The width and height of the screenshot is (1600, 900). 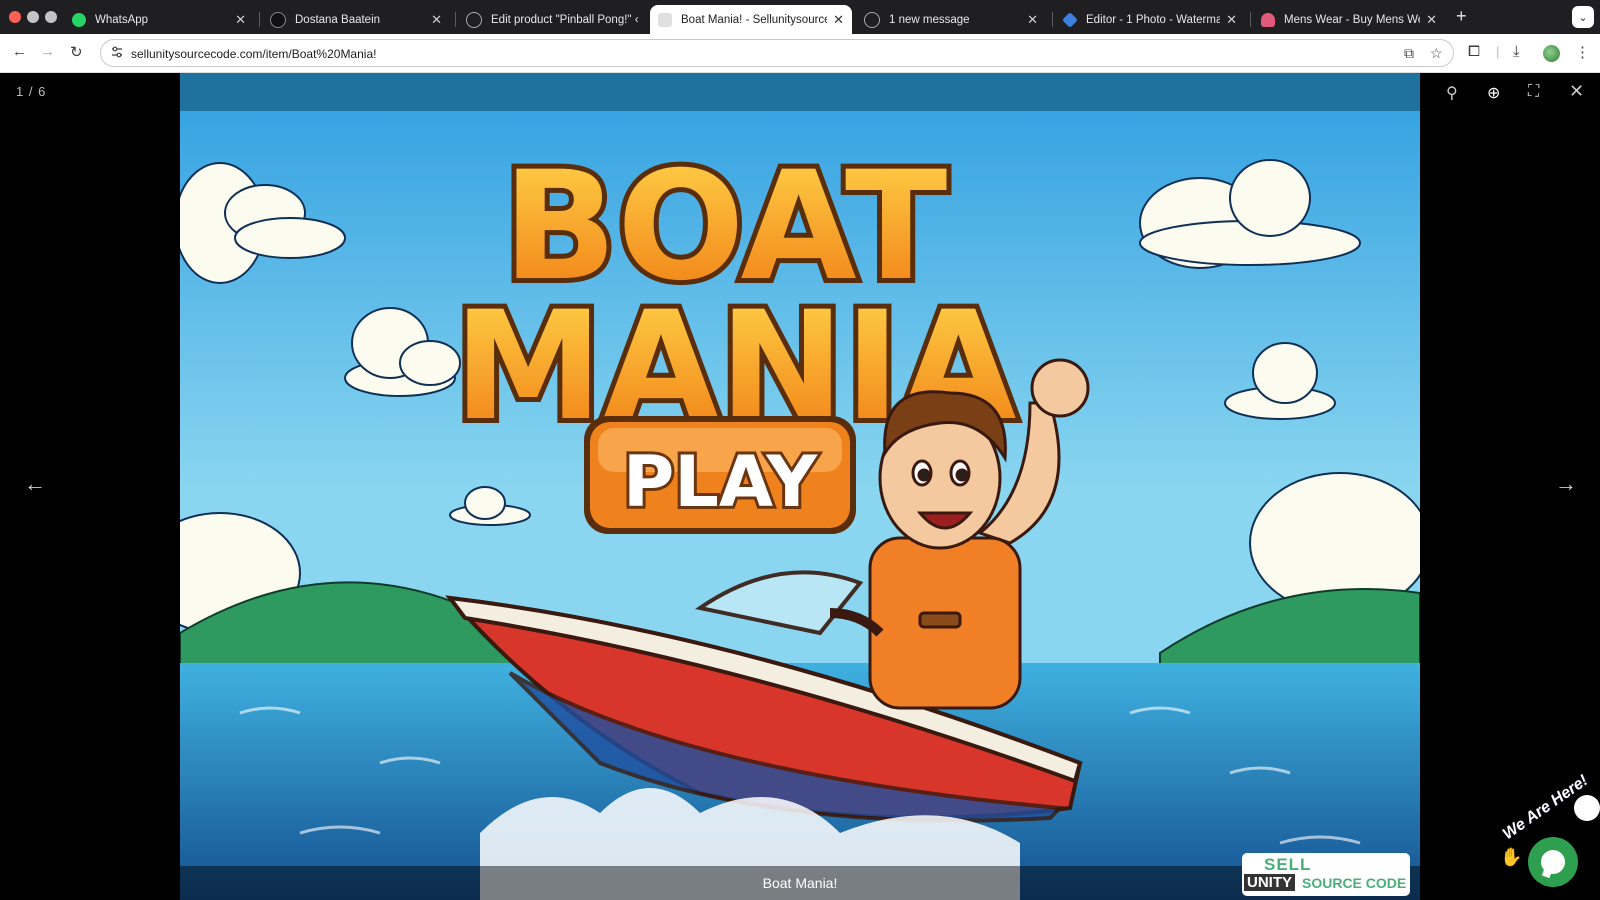 I want to click on tab-title: 1 new message, so click(x=929, y=19).